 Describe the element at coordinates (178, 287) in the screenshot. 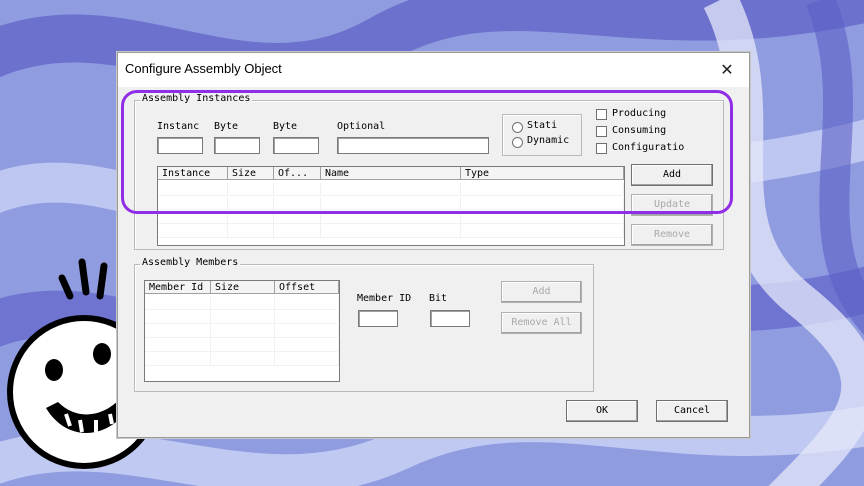

I see `column-header-member-id: Member Id` at that location.